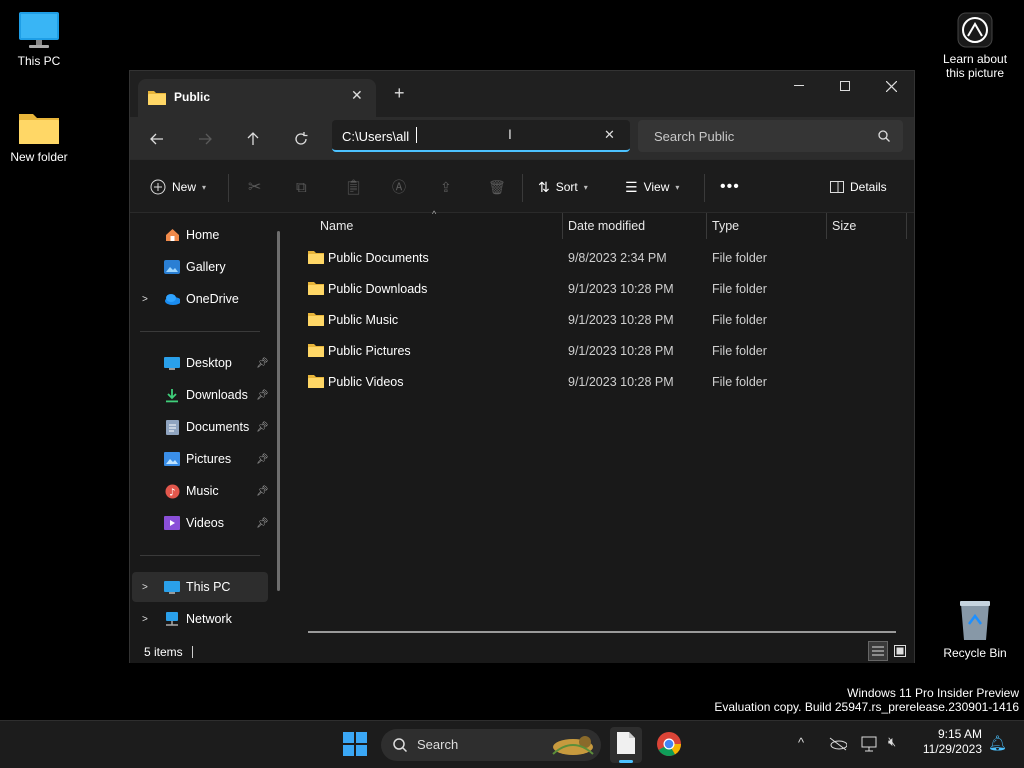 Image resolution: width=1024 pixels, height=768 pixels. Describe the element at coordinates (837, 187) in the screenshot. I see `details-pane-icon` at that location.